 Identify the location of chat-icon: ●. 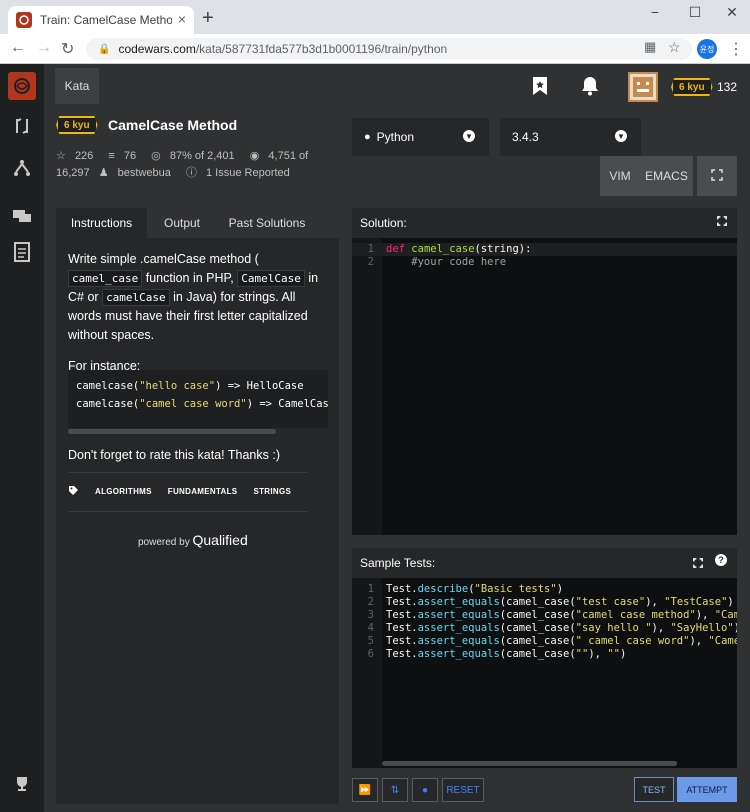
(425, 790).